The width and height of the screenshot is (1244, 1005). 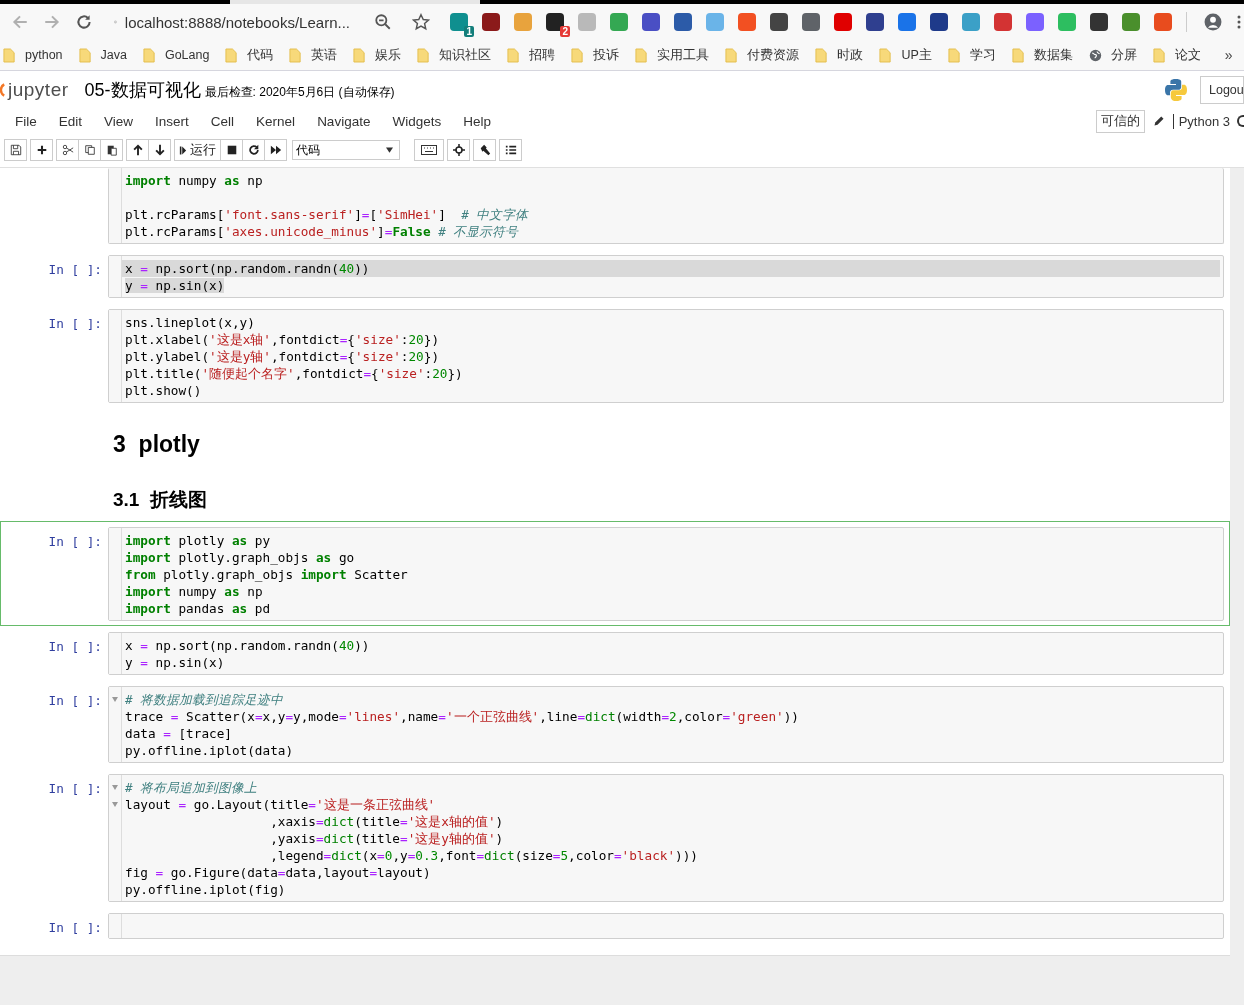 What do you see at coordinates (119, 121) in the screenshot?
I see `menu-item: View` at bounding box center [119, 121].